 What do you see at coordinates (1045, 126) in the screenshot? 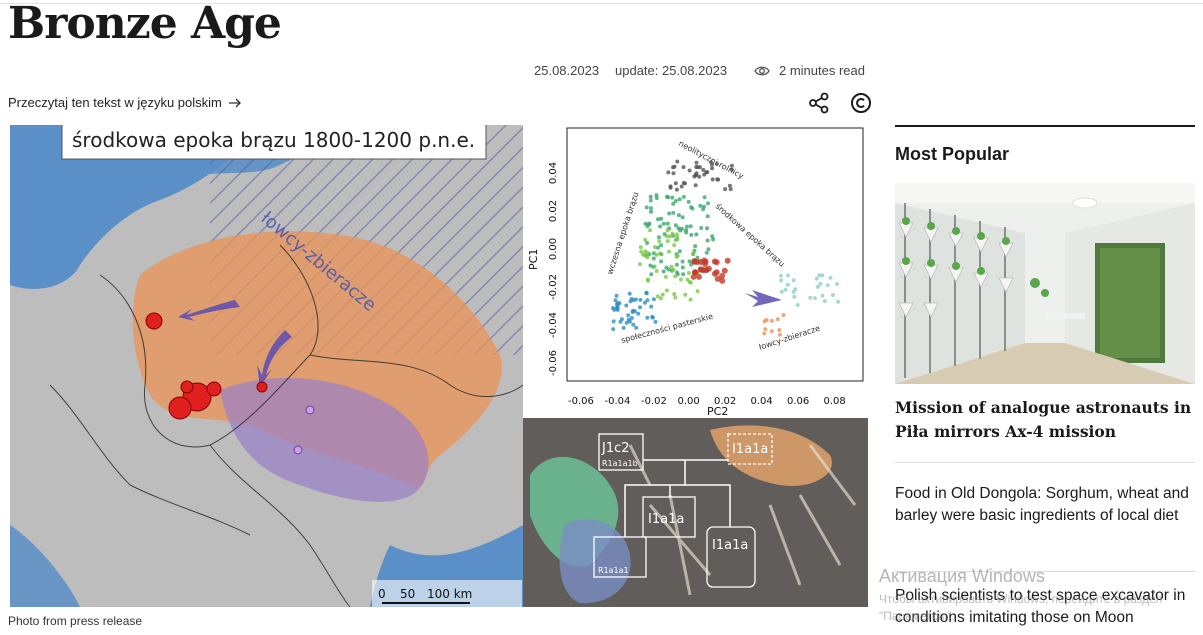
I see `sidebar-top-rule` at bounding box center [1045, 126].